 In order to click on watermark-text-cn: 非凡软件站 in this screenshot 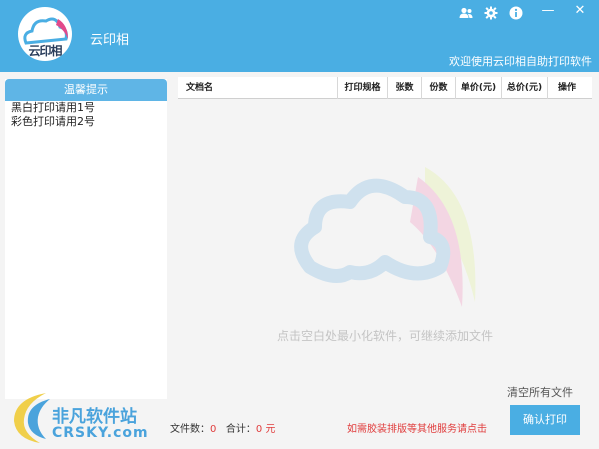, I will do `click(94, 417)`.